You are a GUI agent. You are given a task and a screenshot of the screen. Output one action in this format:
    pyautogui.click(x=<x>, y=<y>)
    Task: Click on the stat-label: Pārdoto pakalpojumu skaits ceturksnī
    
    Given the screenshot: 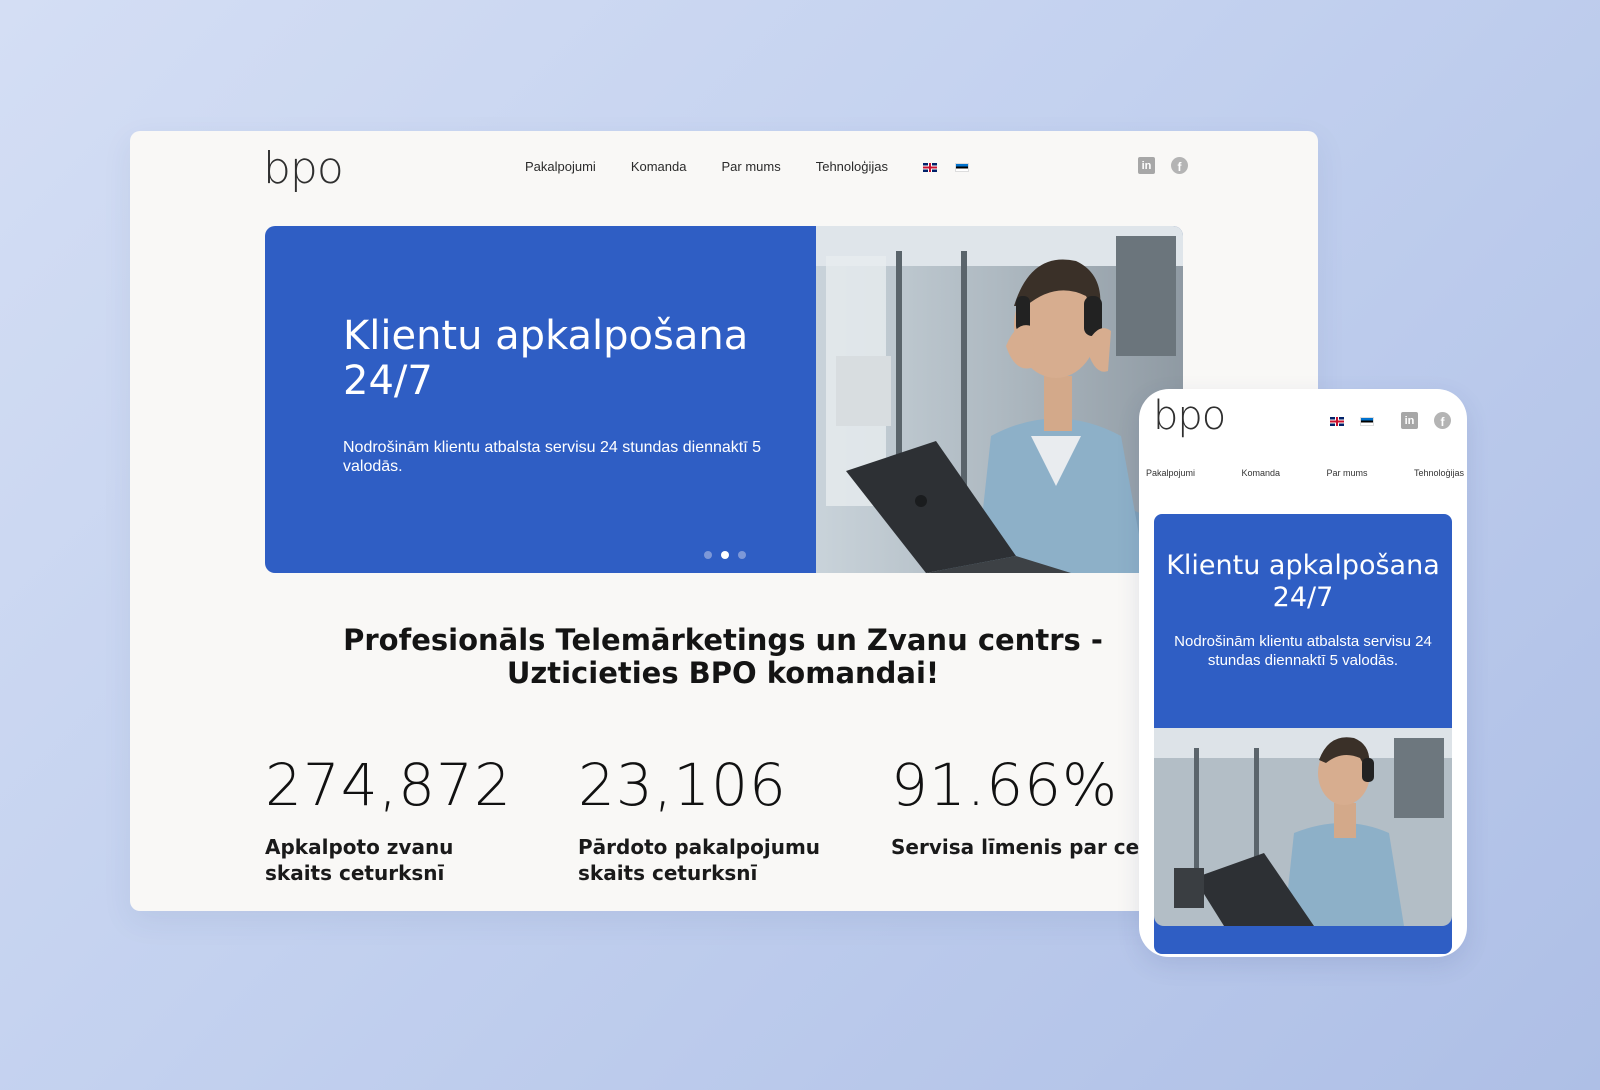 What is the action you would take?
    pyautogui.click(x=699, y=860)
    